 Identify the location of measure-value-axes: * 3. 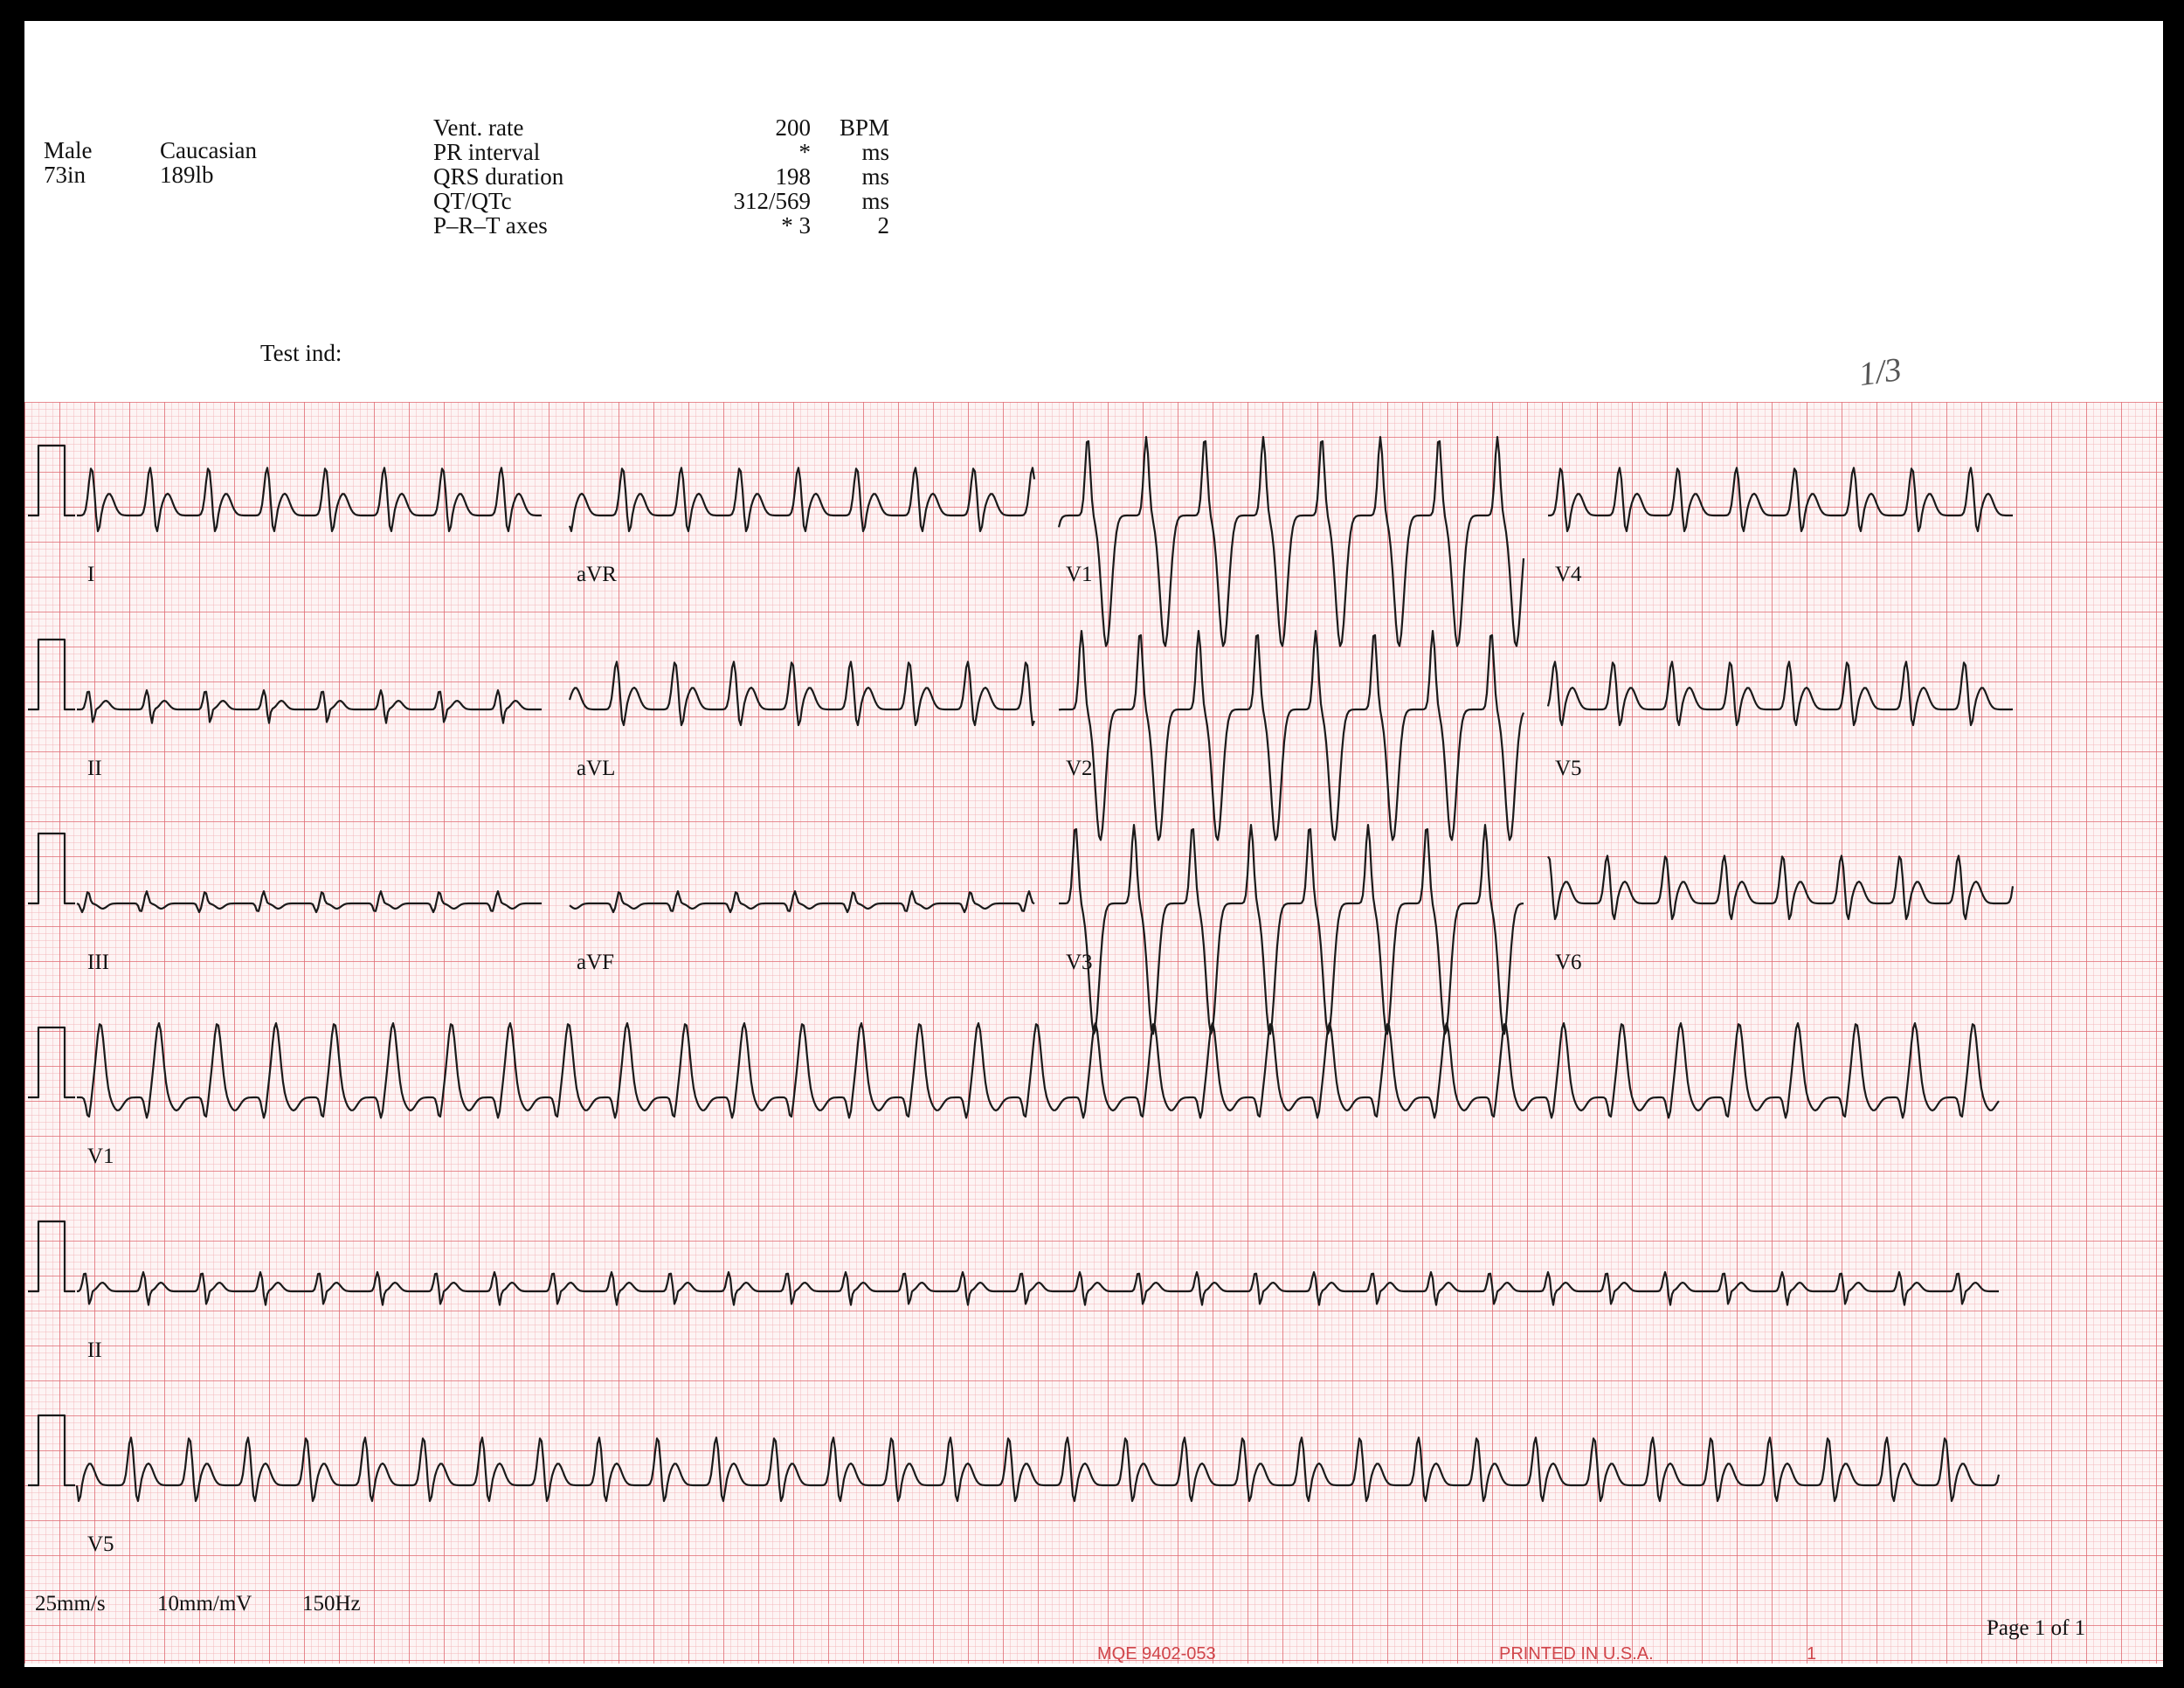
(796, 225).